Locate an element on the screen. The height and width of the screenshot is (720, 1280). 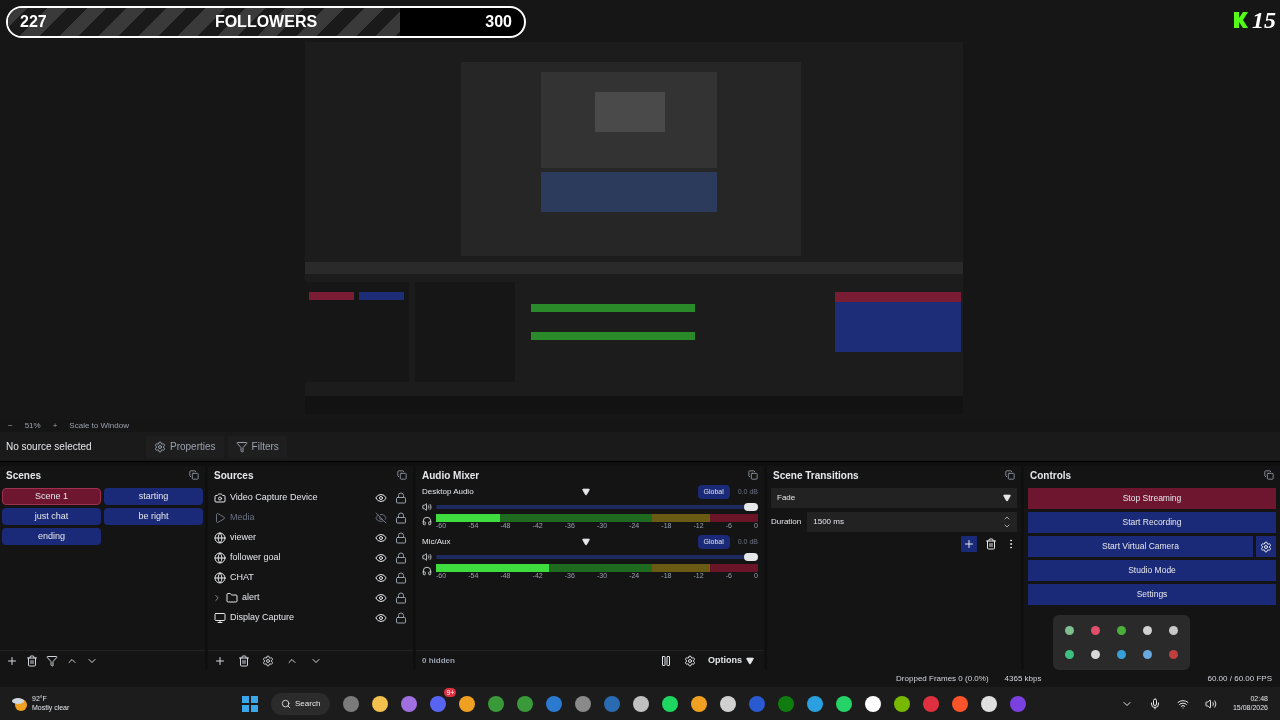
source-item: Display Capture is located at coordinates (310, 618).